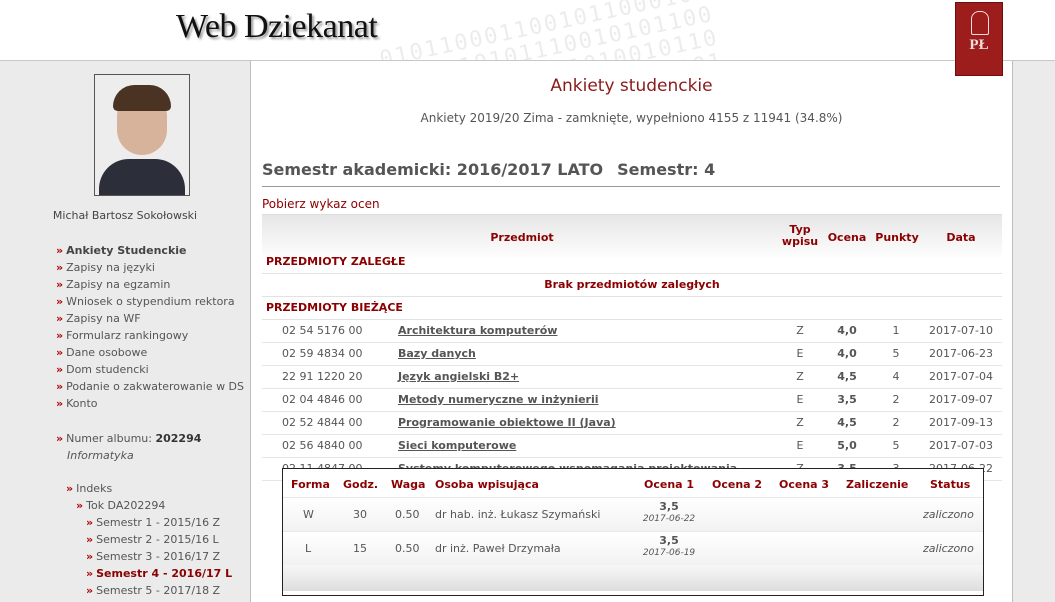 This screenshot has height=602, width=1055. Describe the element at coordinates (847, 445) in the screenshot. I see `course-grade: 5,0` at that location.